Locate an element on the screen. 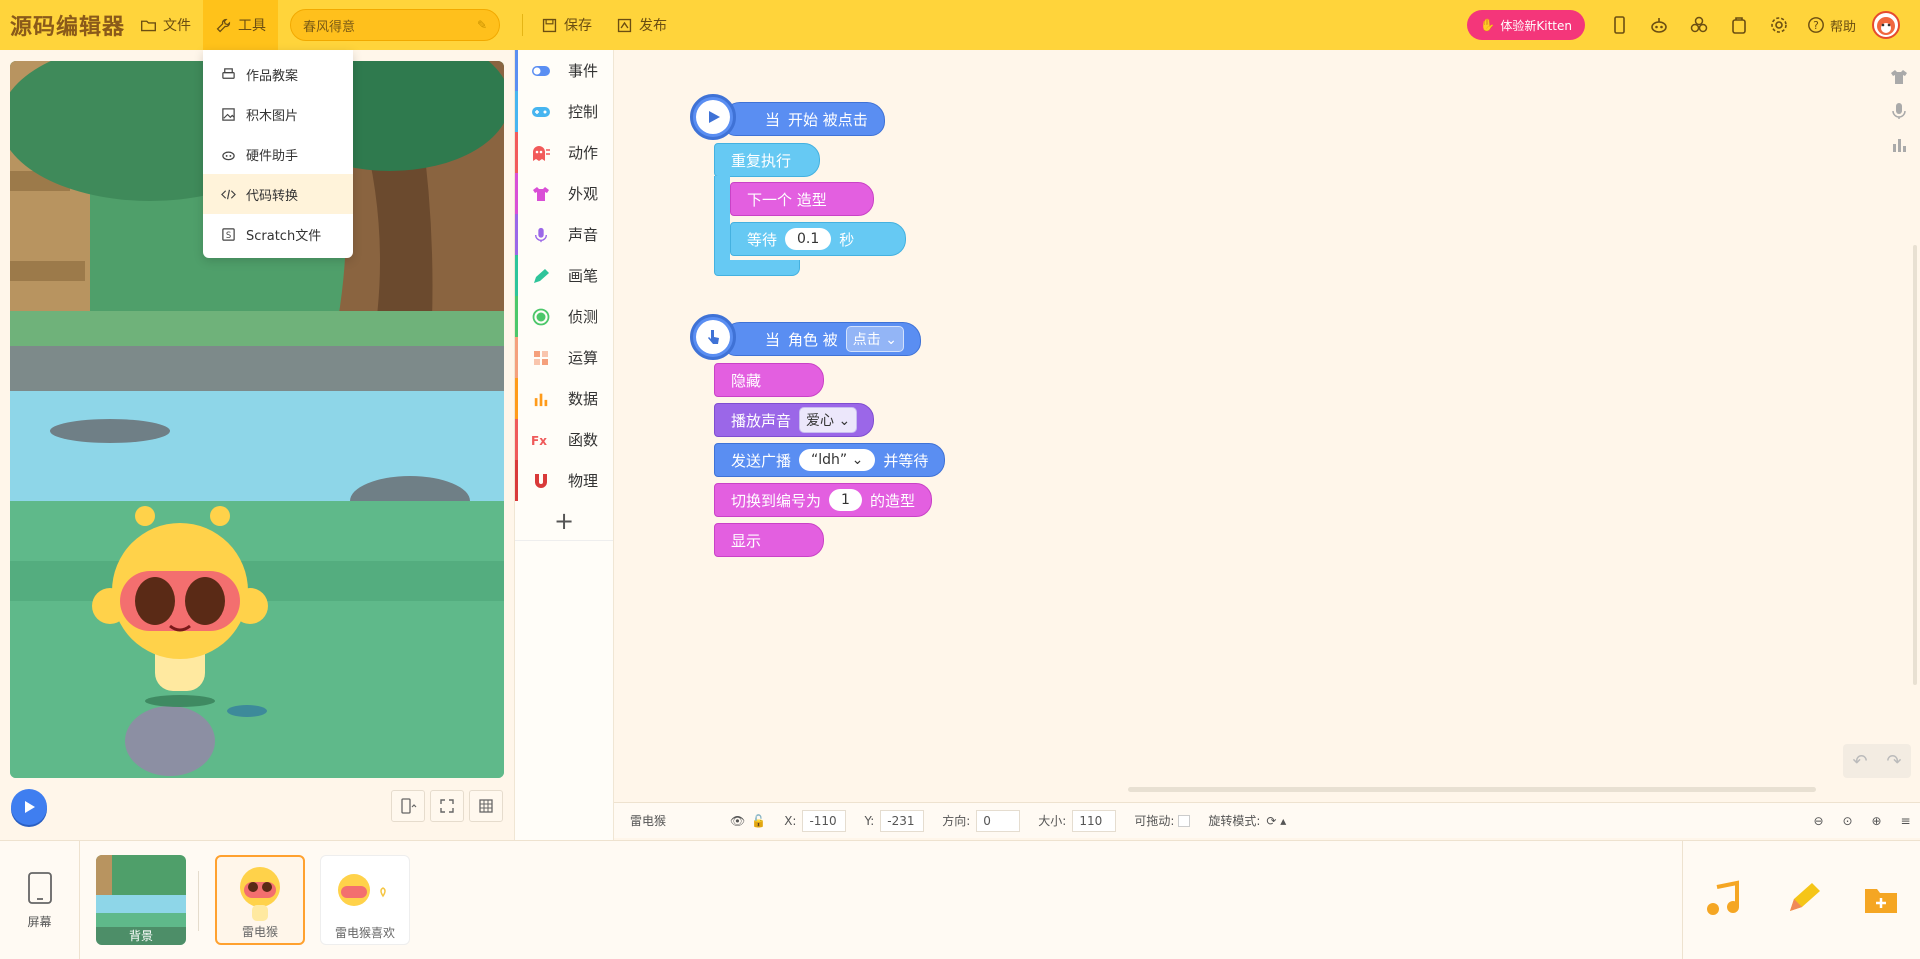 The width and height of the screenshot is (1920, 959). phone-icon is located at coordinates (1619, 25).